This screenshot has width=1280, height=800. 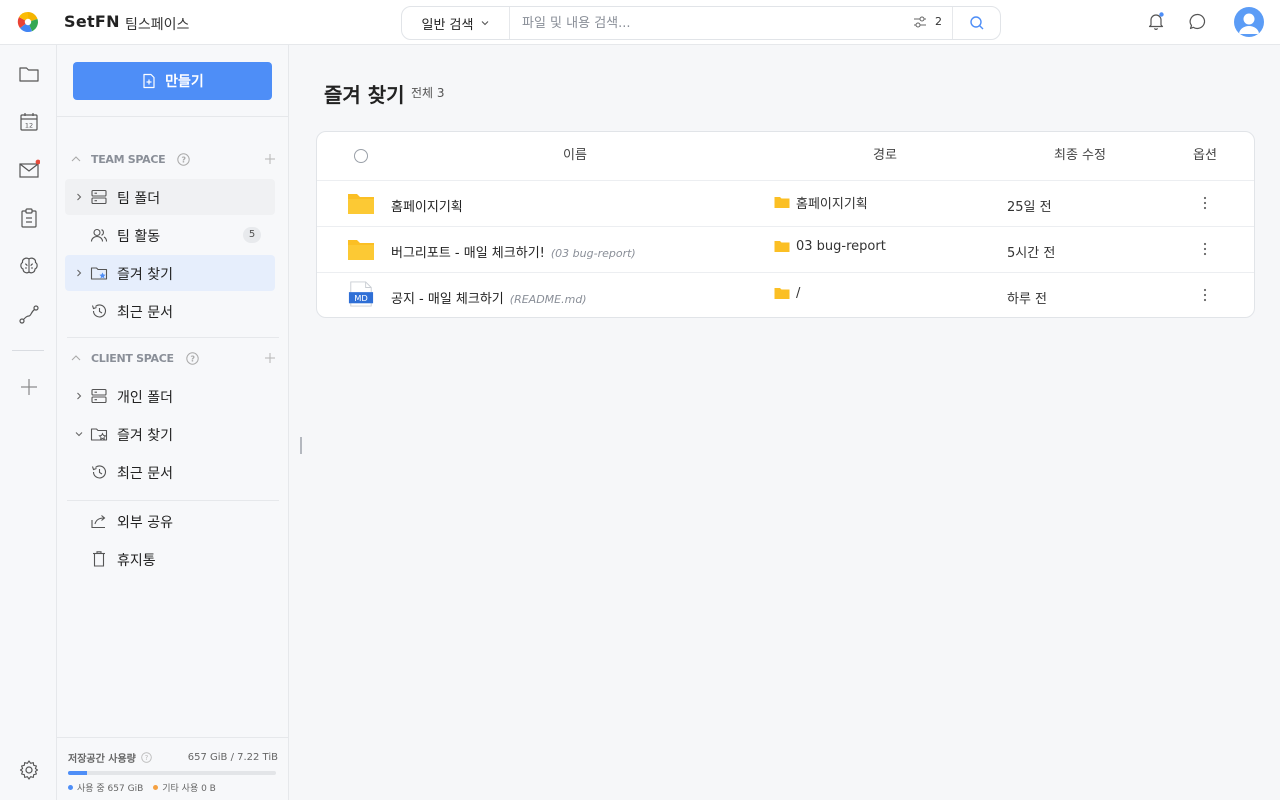 I want to click on file-name: 공지 - 매일 체크하기 (README.md), so click(x=489, y=297).